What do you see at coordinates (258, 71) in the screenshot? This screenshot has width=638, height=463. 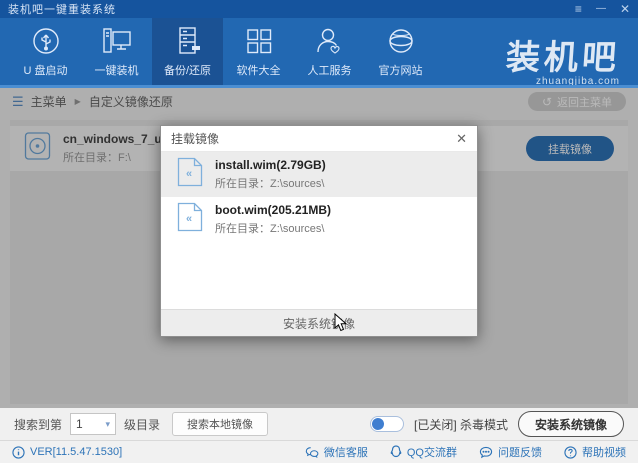 I see `nav-label: 软件大全` at bounding box center [258, 71].